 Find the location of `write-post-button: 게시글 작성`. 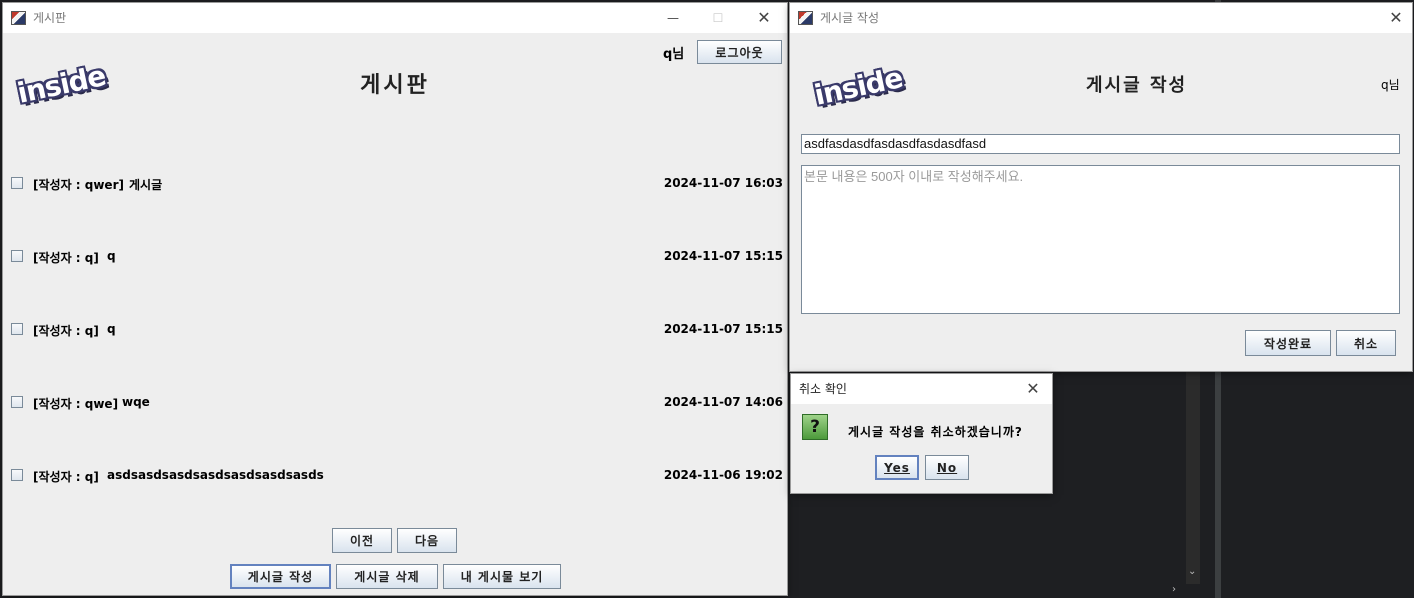

write-post-button: 게시글 작성 is located at coordinates (280, 576).